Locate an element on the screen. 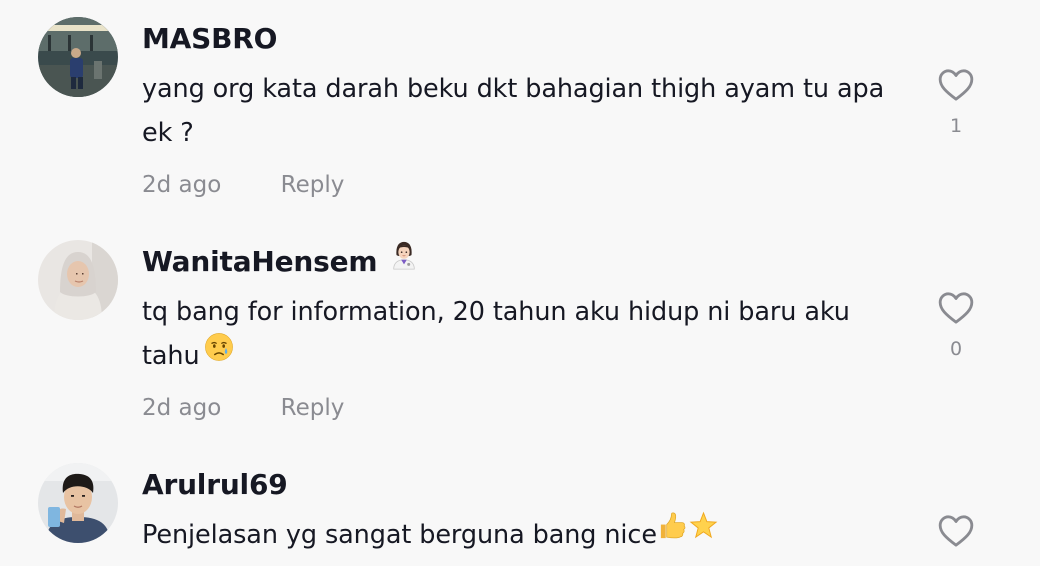 The height and width of the screenshot is (566, 1040). like-button: 1 is located at coordinates (956, 101).